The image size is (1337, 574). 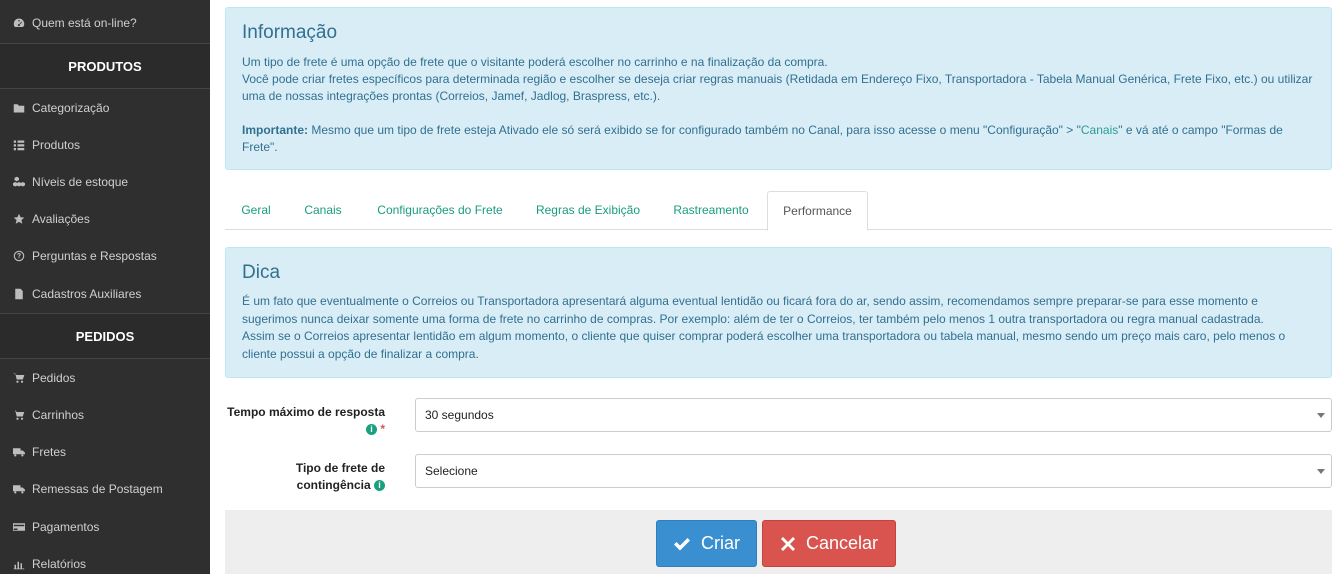 I want to click on fallback-label: Tipo de frete de contingência i, so click(x=305, y=477).